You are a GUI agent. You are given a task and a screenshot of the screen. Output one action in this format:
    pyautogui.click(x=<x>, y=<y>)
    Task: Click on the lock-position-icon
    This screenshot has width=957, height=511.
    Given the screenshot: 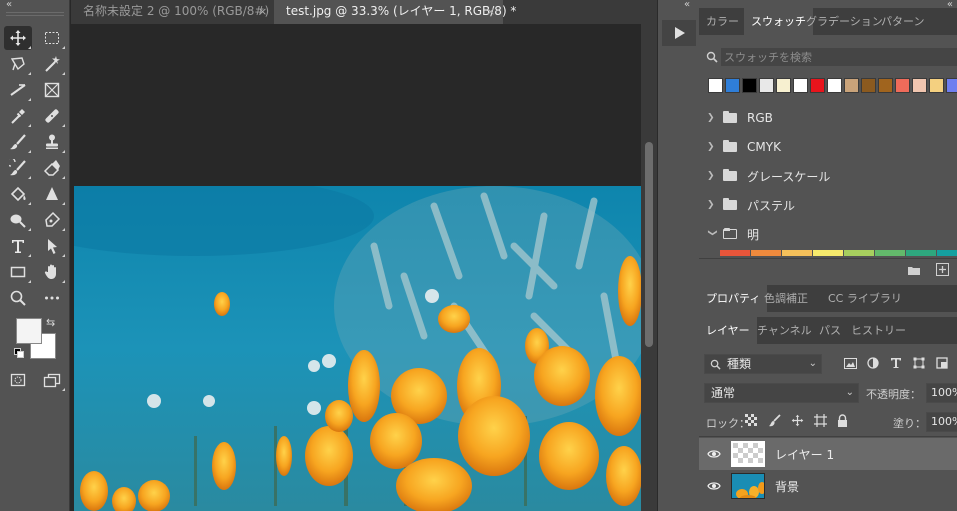 What is the action you would take?
    pyautogui.click(x=797, y=420)
    